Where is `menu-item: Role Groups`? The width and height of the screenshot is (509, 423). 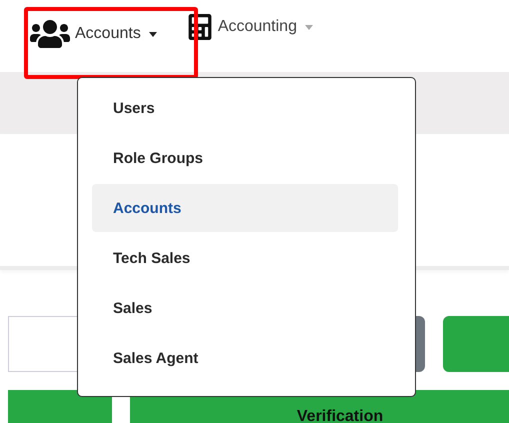 menu-item: Role Groups is located at coordinates (245, 158).